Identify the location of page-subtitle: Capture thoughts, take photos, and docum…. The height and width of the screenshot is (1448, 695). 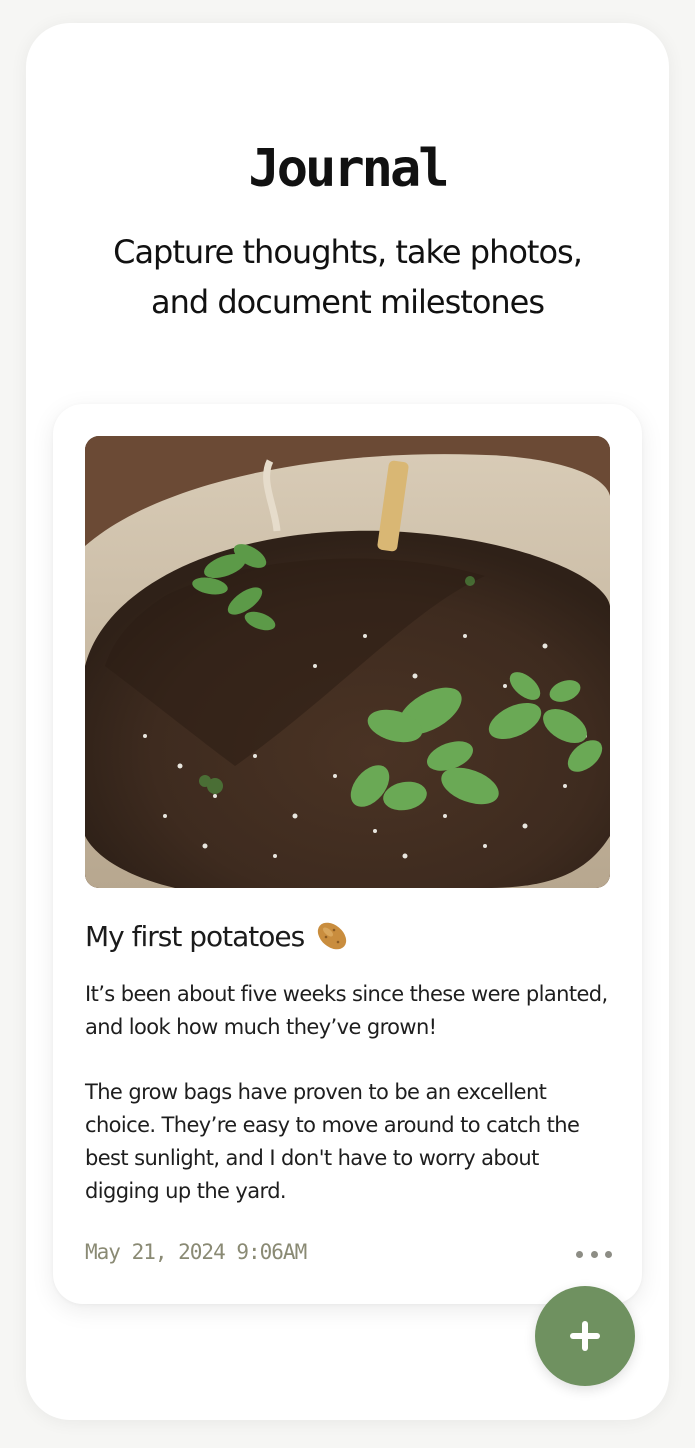
(348, 277).